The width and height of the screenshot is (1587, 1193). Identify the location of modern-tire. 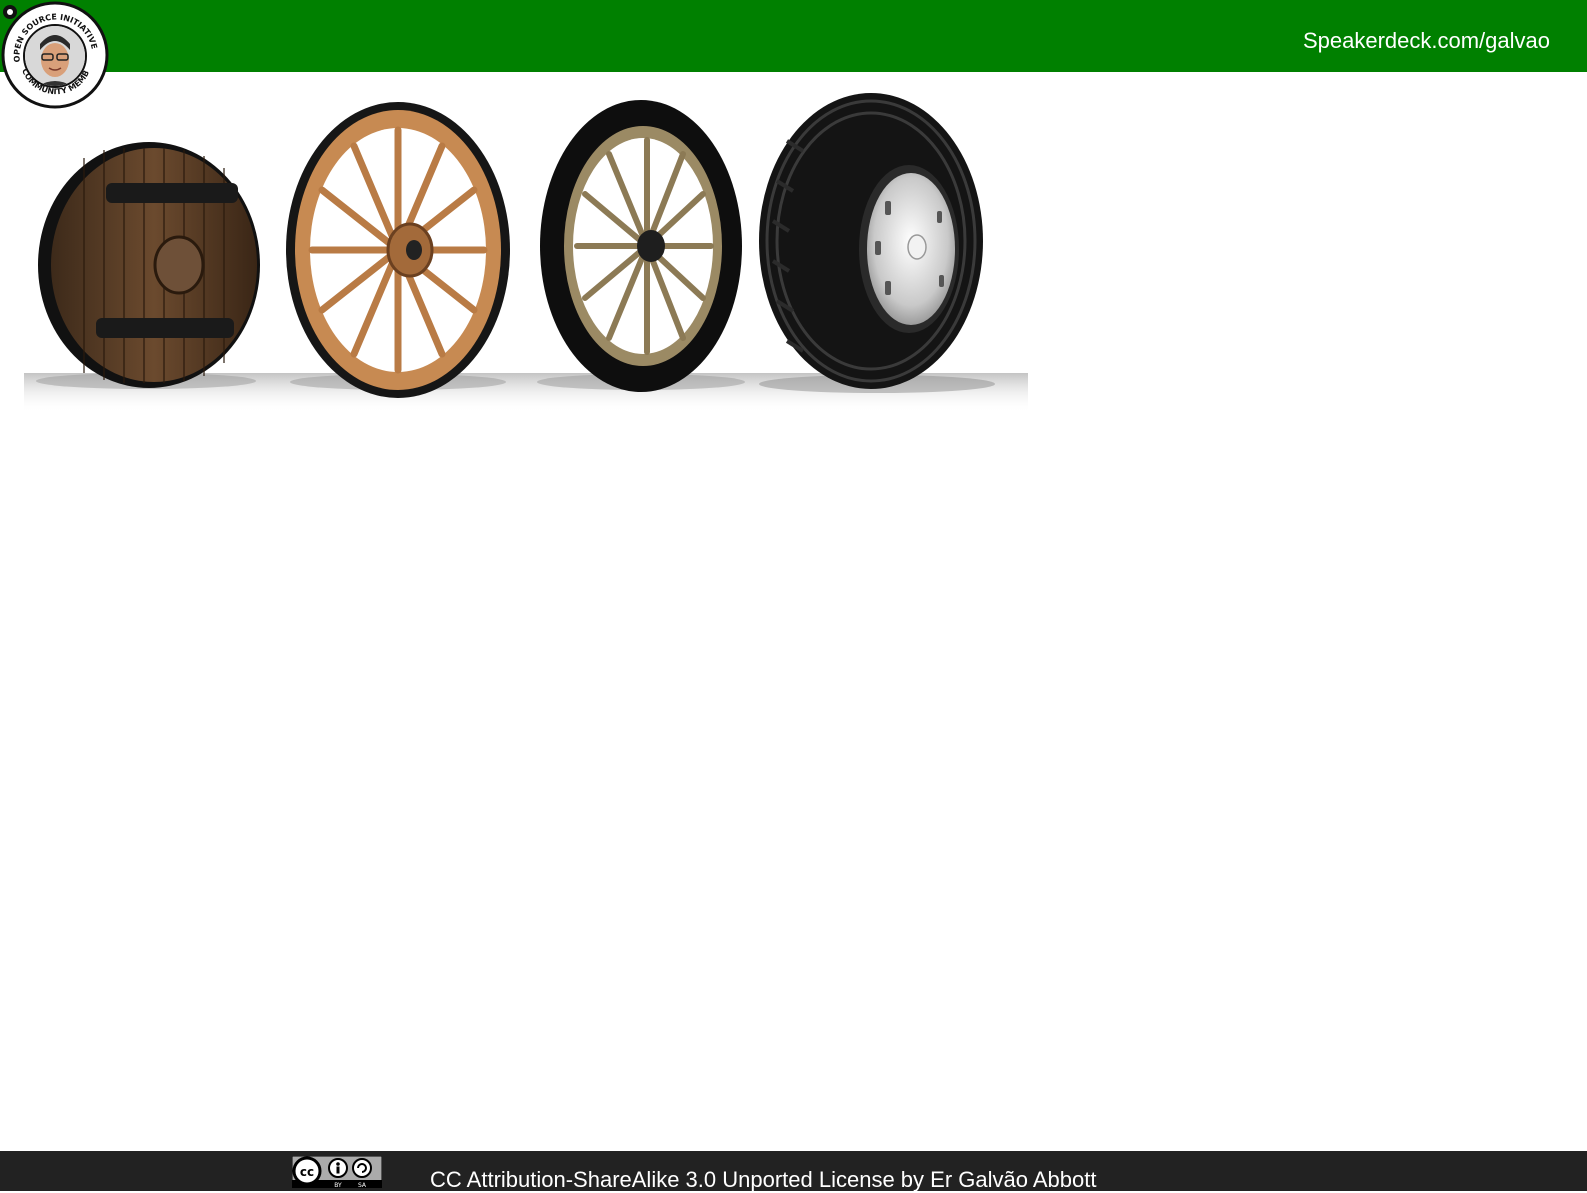
(877, 243).